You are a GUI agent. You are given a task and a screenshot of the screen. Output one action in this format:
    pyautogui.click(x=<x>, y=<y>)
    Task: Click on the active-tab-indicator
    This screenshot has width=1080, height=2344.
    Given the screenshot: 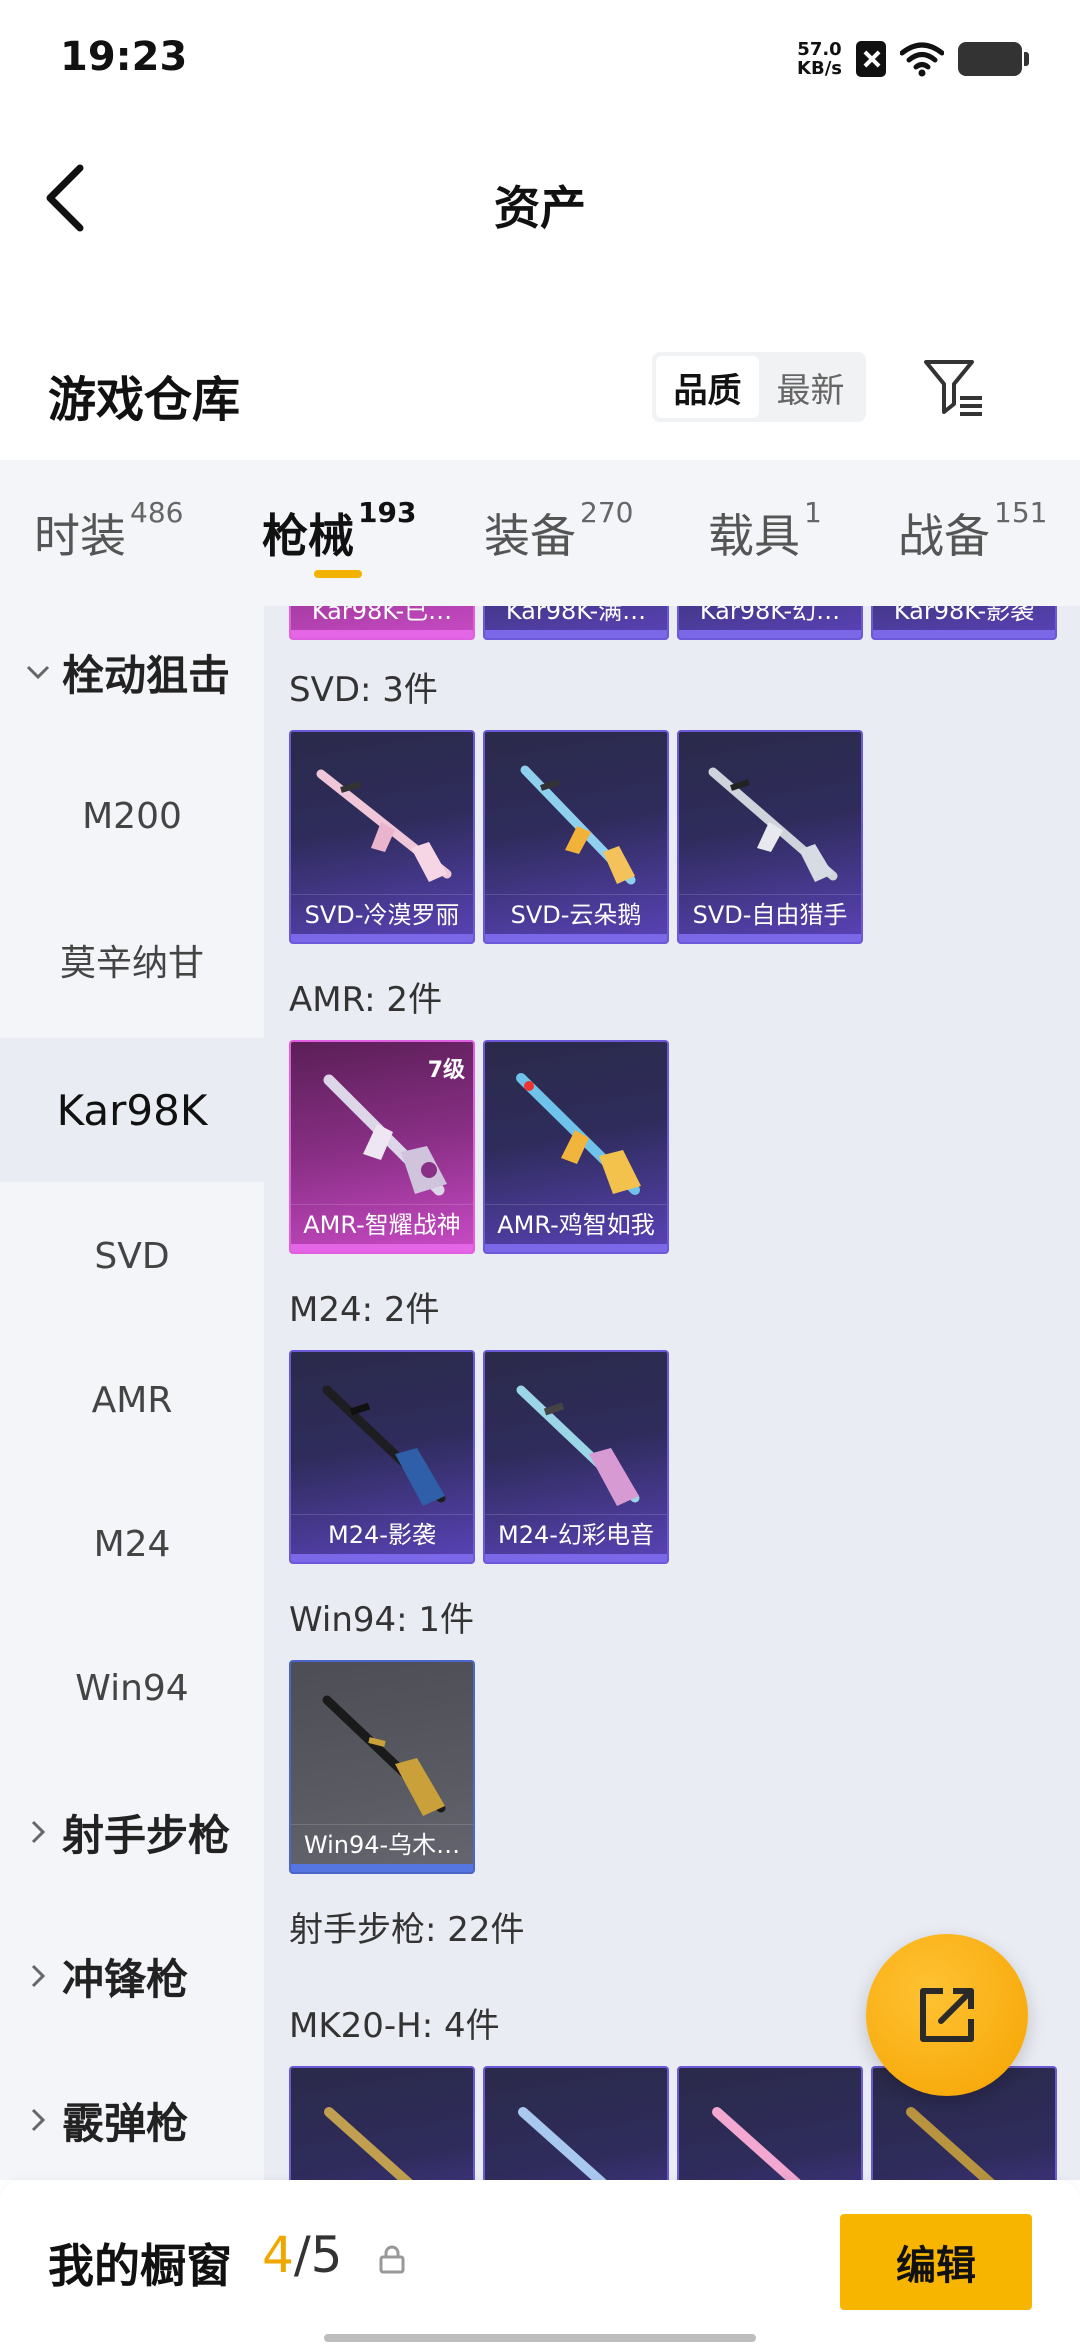 What is the action you would take?
    pyautogui.click(x=338, y=574)
    